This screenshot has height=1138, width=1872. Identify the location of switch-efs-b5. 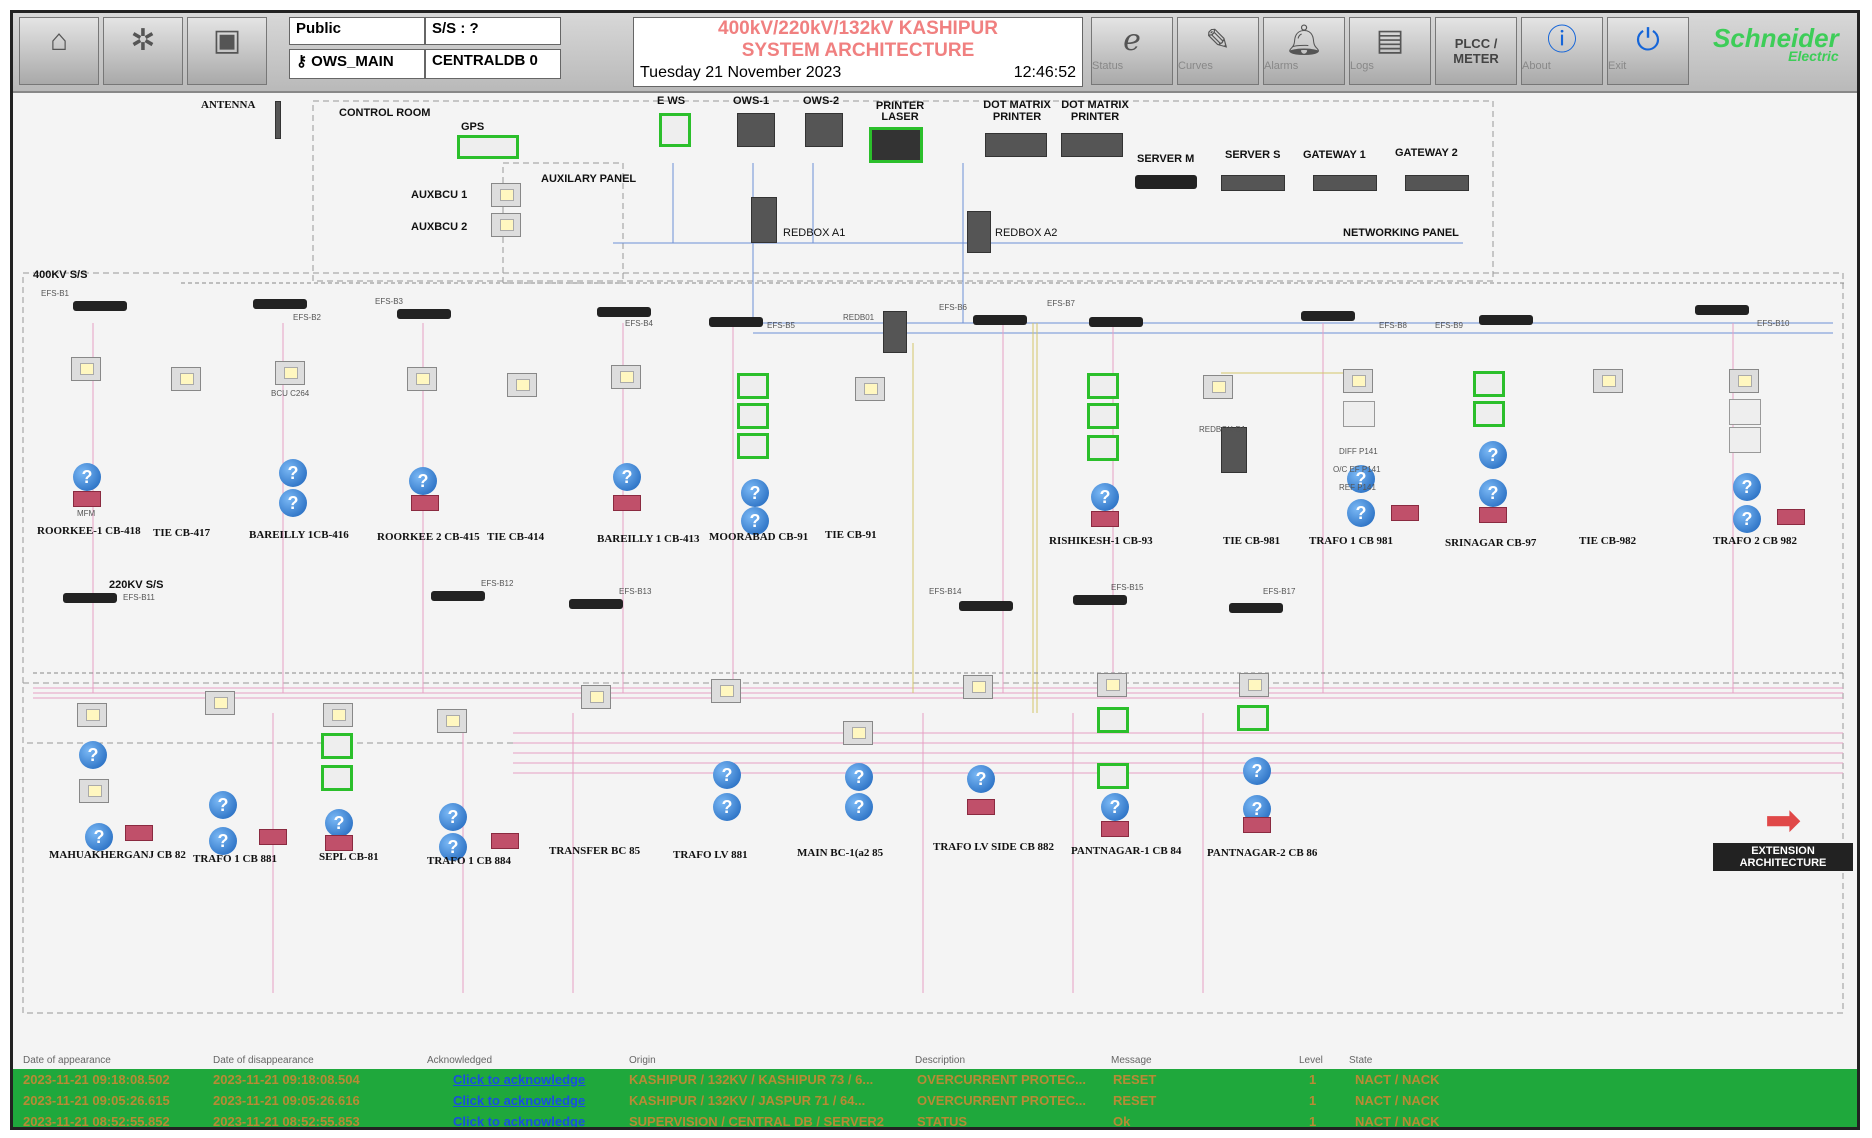
(736, 322).